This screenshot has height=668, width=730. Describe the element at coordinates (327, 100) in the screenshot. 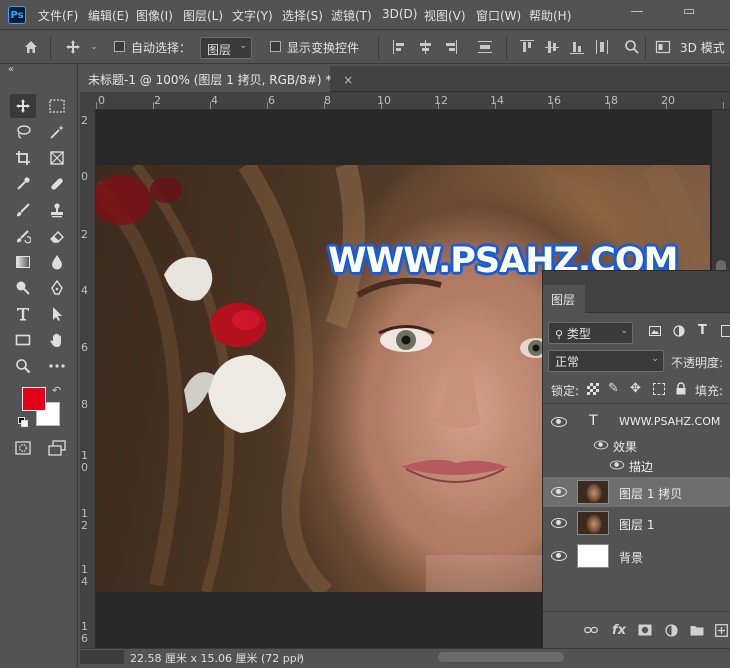

I see `ruler-number: 8` at that location.